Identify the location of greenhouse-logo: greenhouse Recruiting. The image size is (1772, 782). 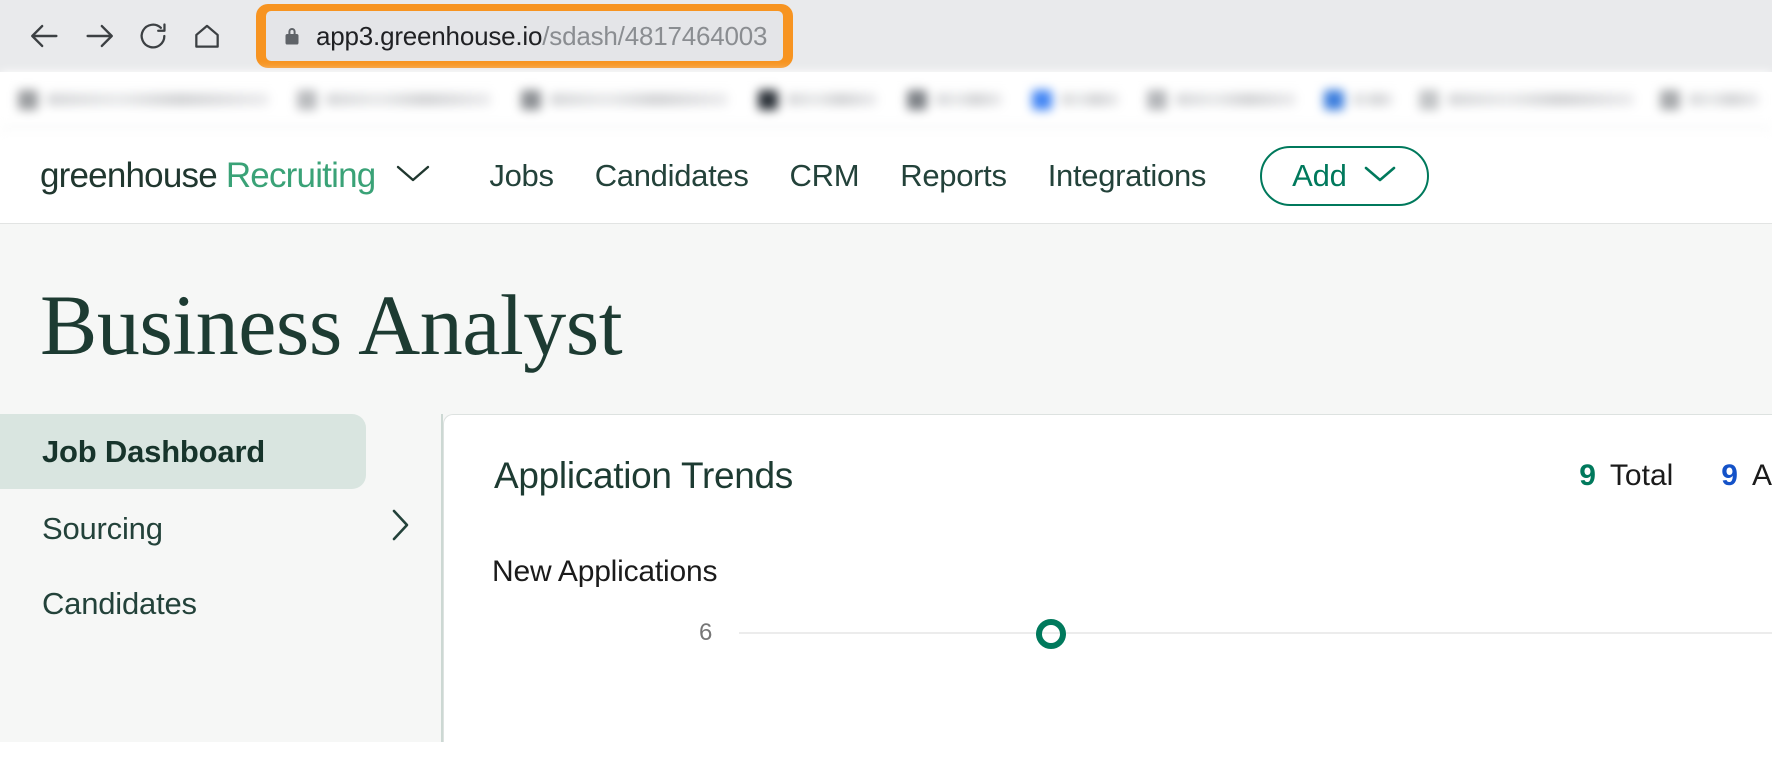
(235, 176).